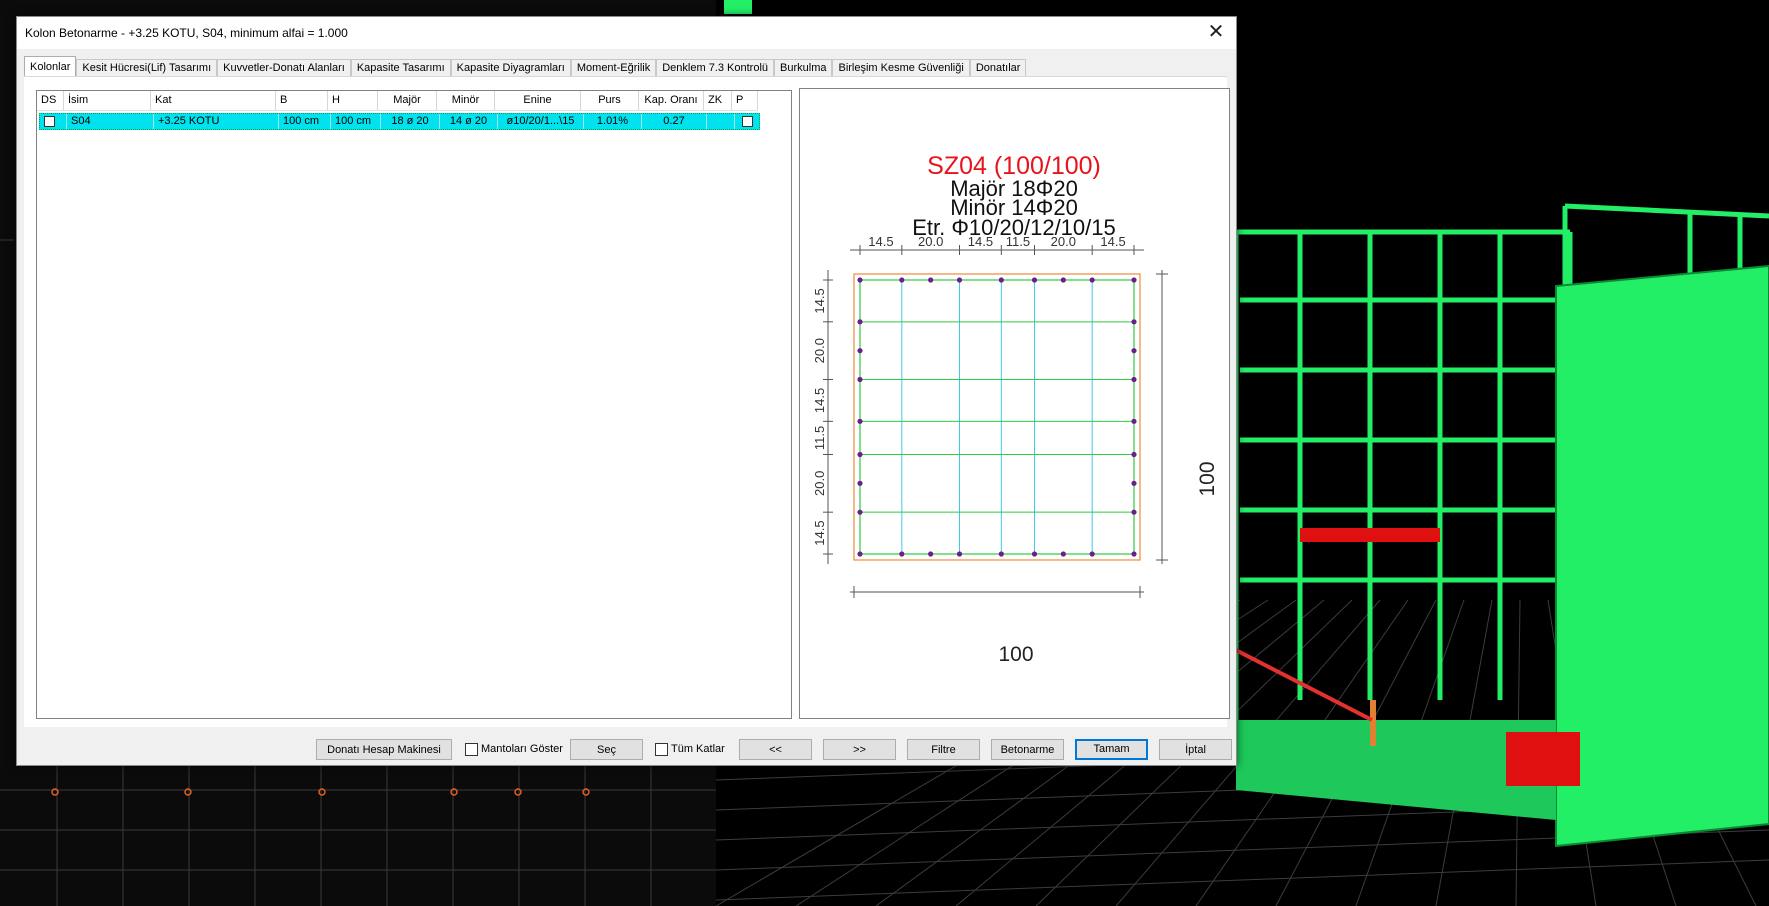  What do you see at coordinates (541, 121) in the screenshot?
I see `cell-enine: ø10/20/1...\15` at bounding box center [541, 121].